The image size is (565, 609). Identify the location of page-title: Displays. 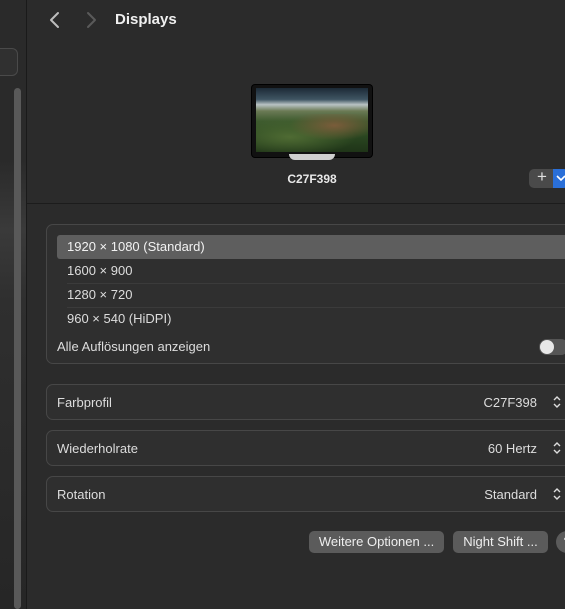
(146, 19).